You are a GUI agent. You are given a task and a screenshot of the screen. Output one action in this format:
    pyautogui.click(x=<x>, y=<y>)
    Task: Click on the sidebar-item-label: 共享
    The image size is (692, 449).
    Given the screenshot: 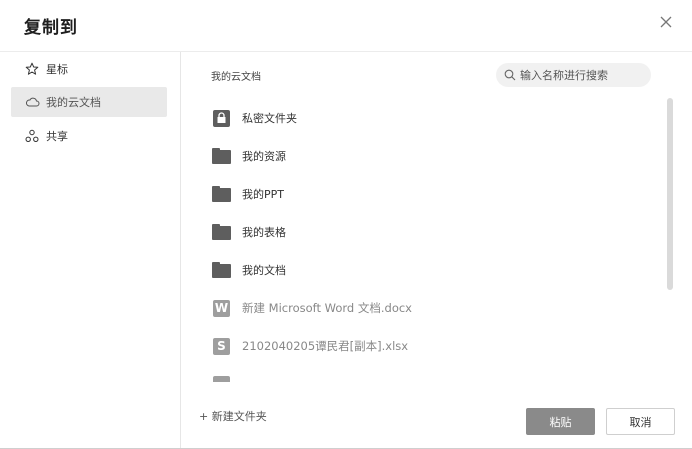 What is the action you would take?
    pyautogui.click(x=57, y=136)
    